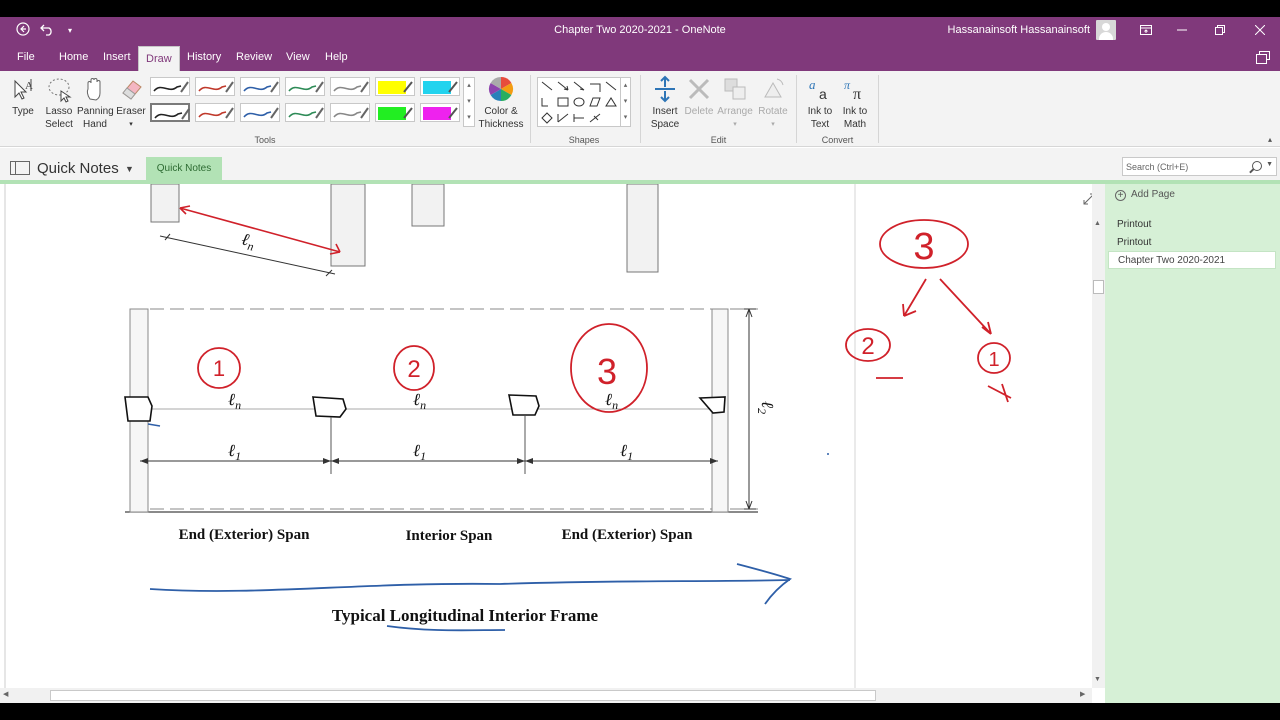 The height and width of the screenshot is (720, 1280). What do you see at coordinates (73, 57) in the screenshot?
I see `tab-home: Home` at bounding box center [73, 57].